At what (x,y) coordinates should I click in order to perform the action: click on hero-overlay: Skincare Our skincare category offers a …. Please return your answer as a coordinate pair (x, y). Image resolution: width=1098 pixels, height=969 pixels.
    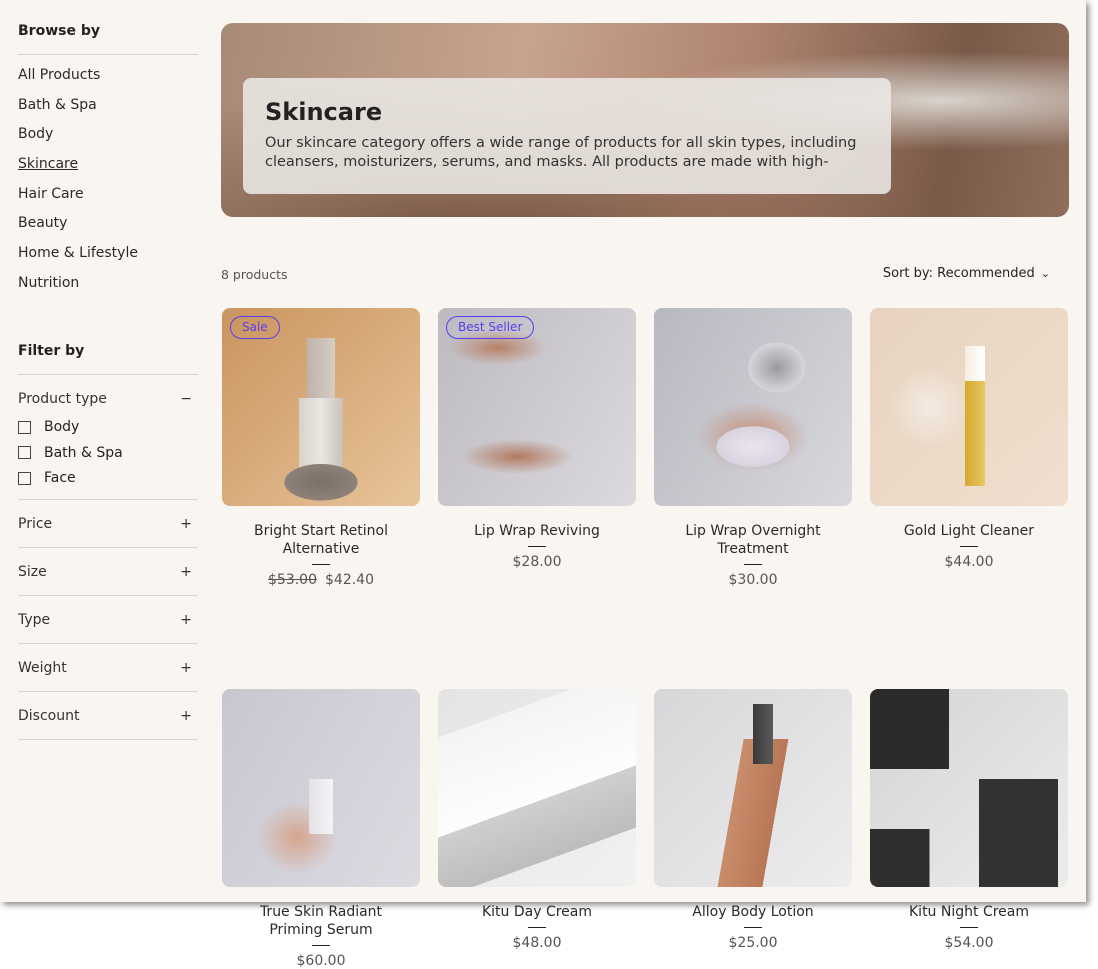
    Looking at the image, I should click on (567, 136).